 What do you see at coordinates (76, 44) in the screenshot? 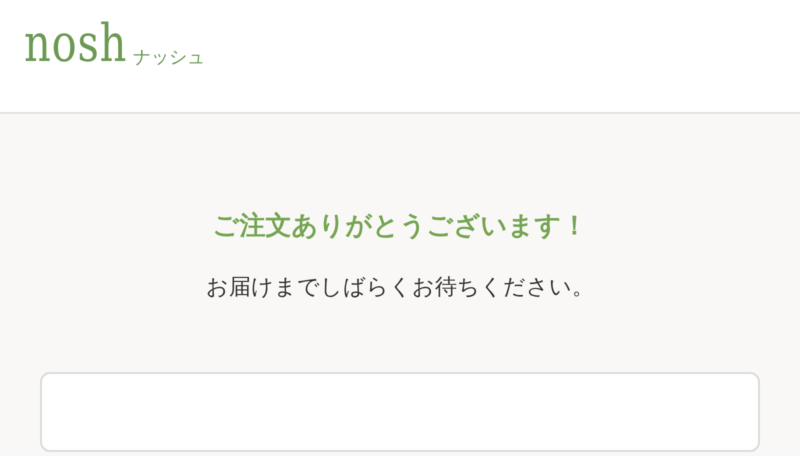
I see `logo-text: nosh` at bounding box center [76, 44].